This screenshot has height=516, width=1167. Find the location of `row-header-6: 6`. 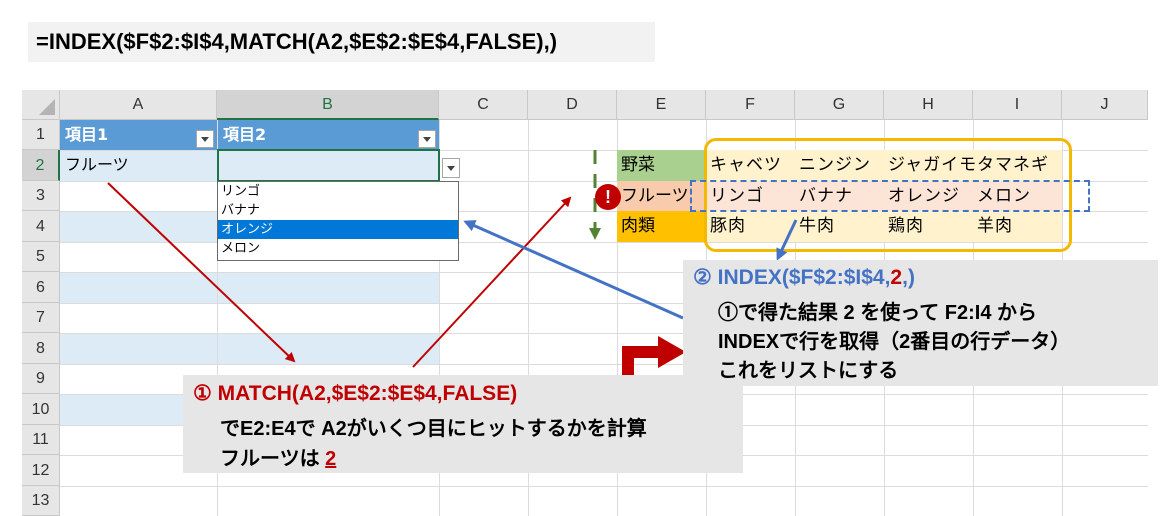

row-header-6: 6 is located at coordinates (41, 287).